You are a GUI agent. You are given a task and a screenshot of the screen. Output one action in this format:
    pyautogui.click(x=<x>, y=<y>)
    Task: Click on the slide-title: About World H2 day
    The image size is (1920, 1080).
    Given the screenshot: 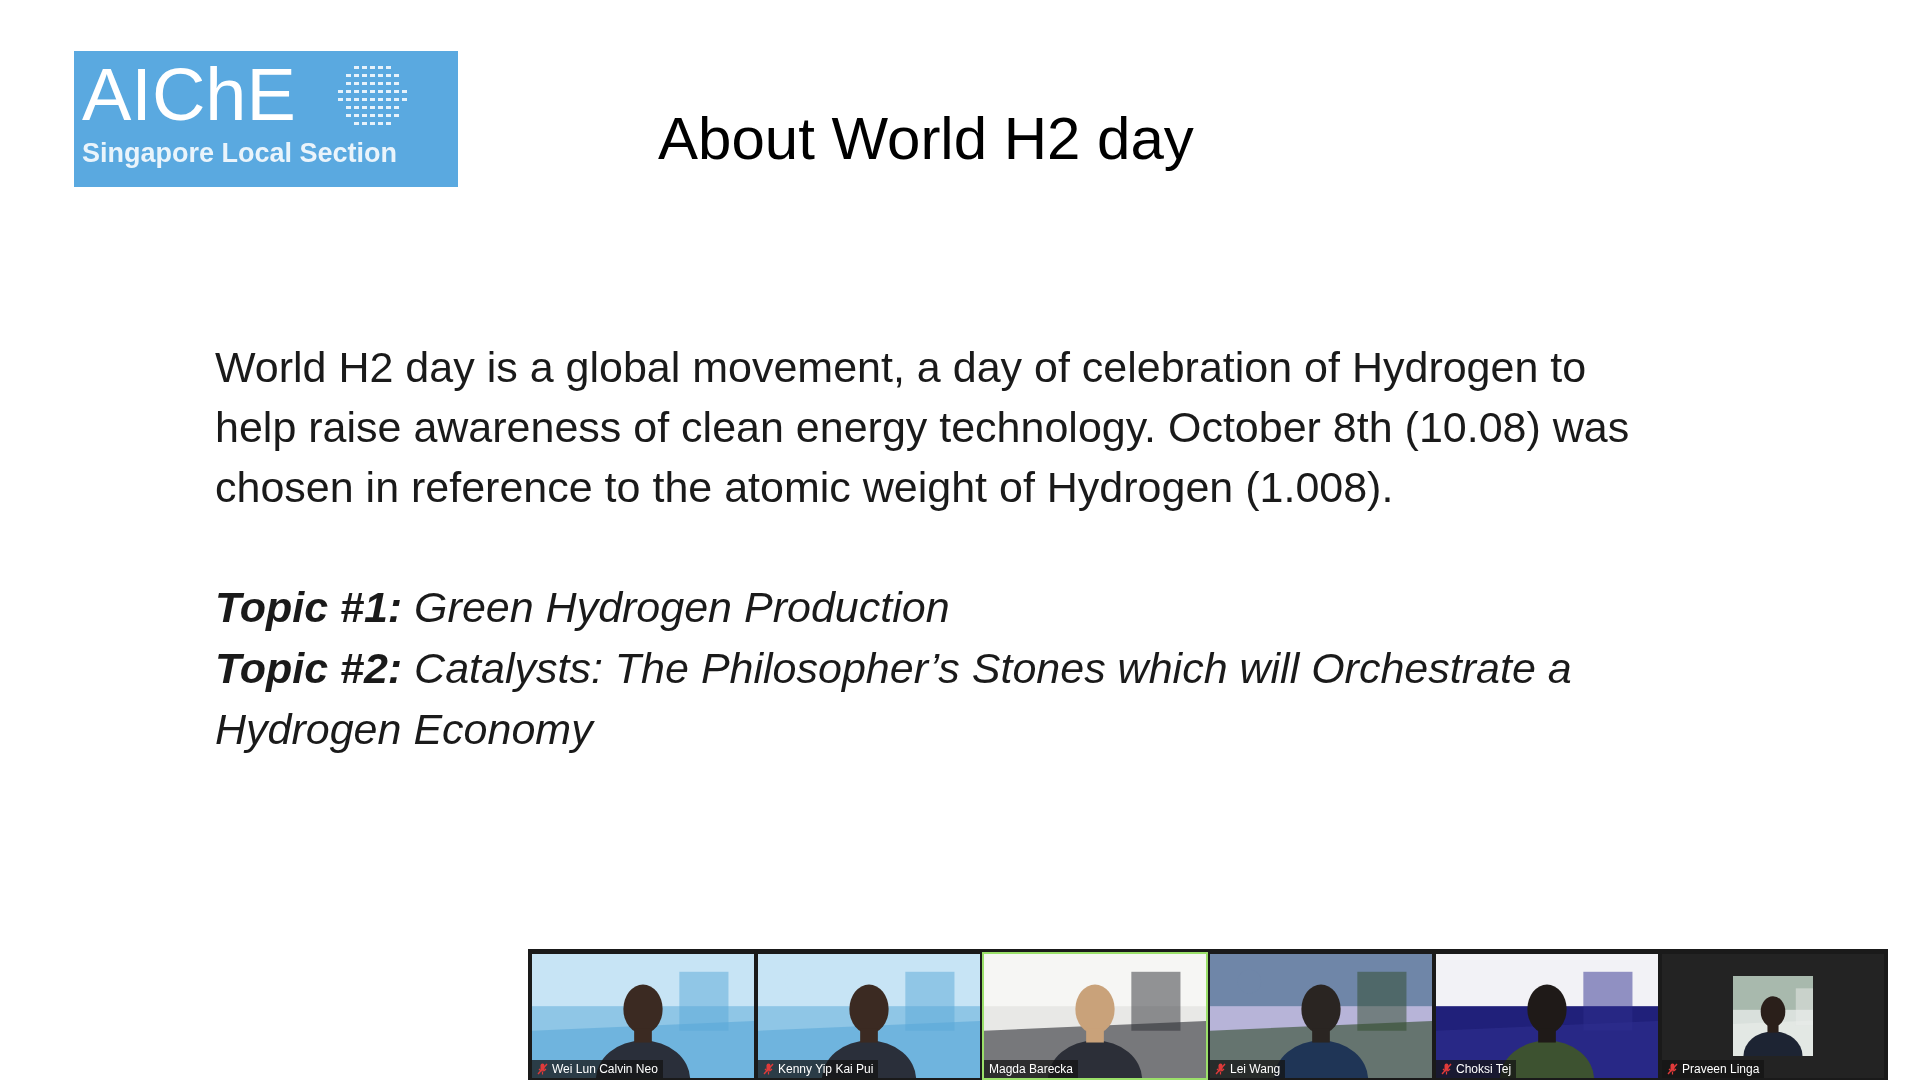 What is the action you would take?
    pyautogui.click(x=926, y=139)
    